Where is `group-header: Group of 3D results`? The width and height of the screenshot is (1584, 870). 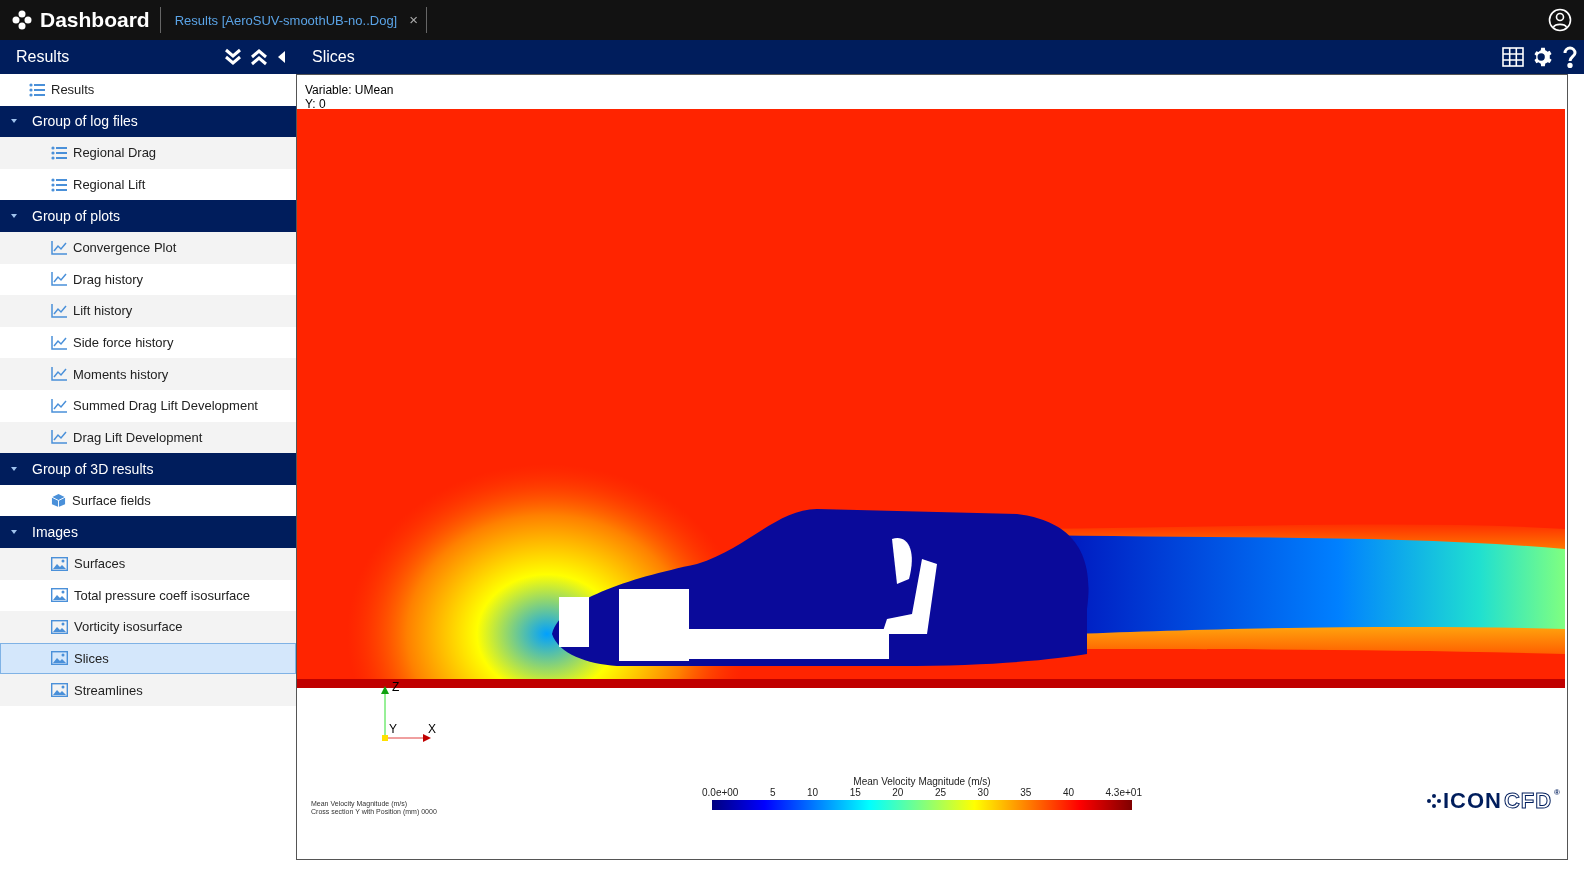
group-header: Group of 3D results is located at coordinates (148, 469).